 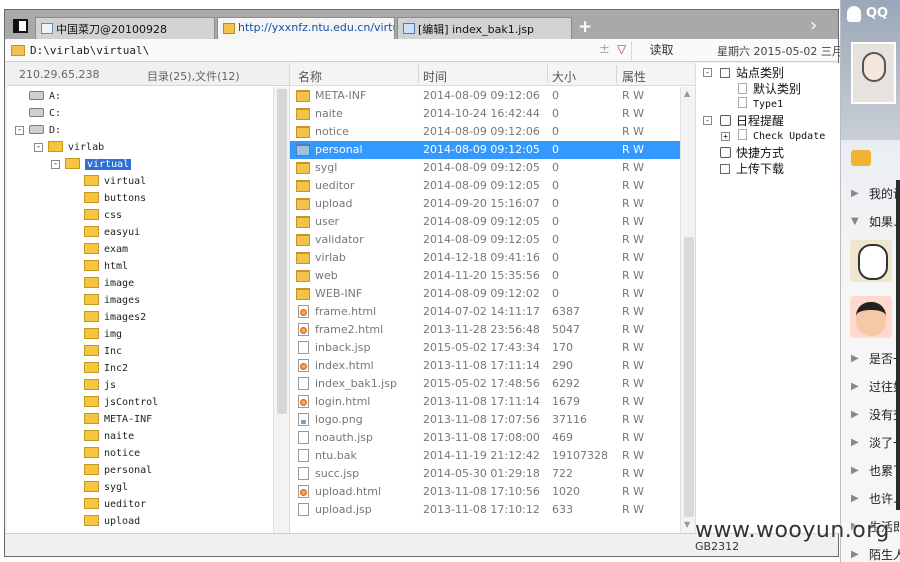 I want to click on file-row: web 2014-11-20 15:35:56 0 R W, so click(x=485, y=276).